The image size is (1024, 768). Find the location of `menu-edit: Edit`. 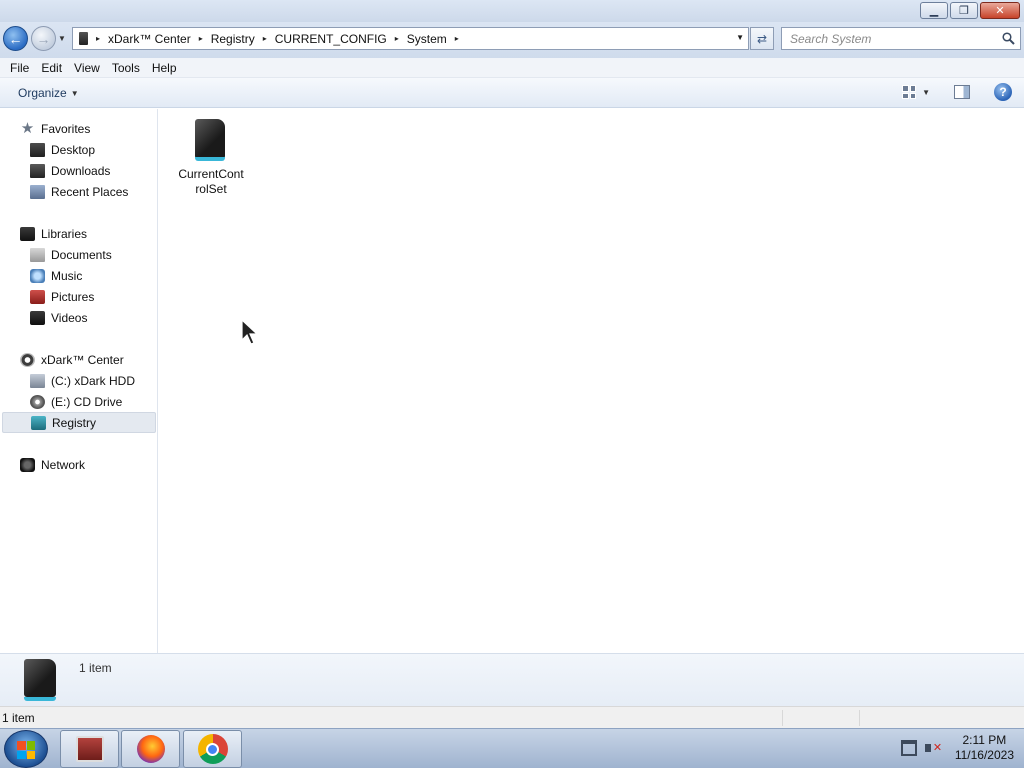

menu-edit: Edit is located at coordinates (51, 68).